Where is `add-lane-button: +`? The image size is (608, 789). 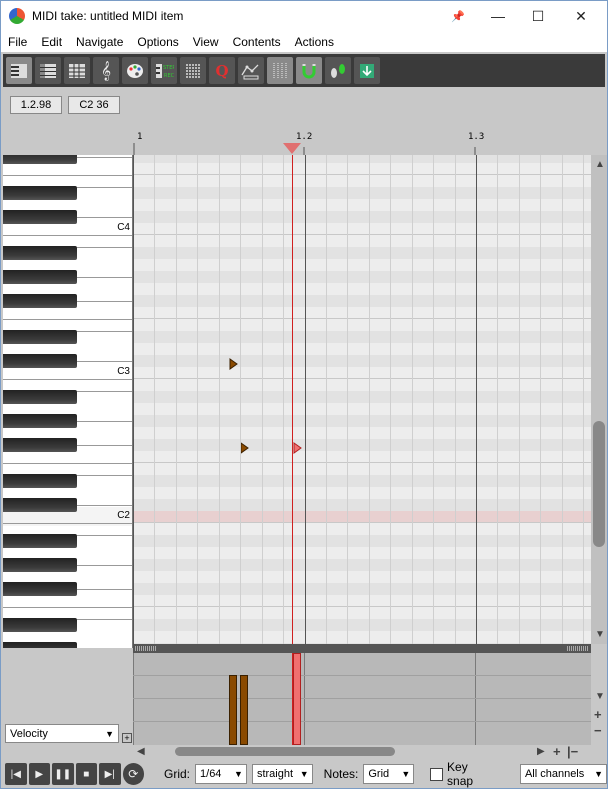 add-lane-button: + is located at coordinates (127, 738).